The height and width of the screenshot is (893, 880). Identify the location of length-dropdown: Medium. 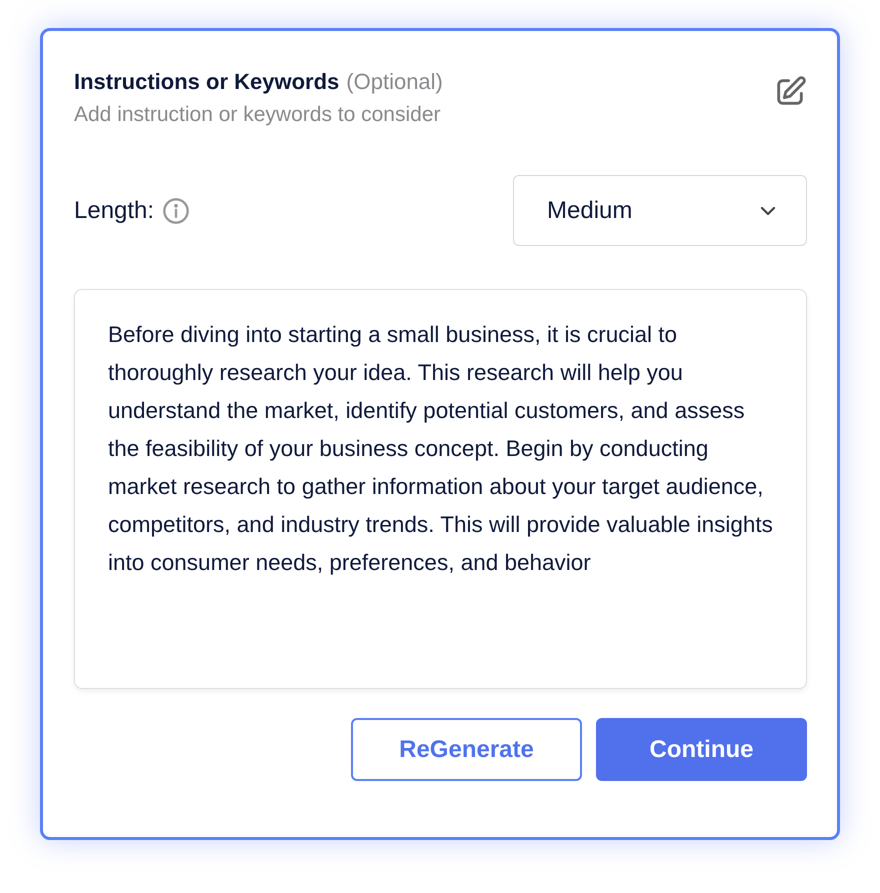
(660, 210).